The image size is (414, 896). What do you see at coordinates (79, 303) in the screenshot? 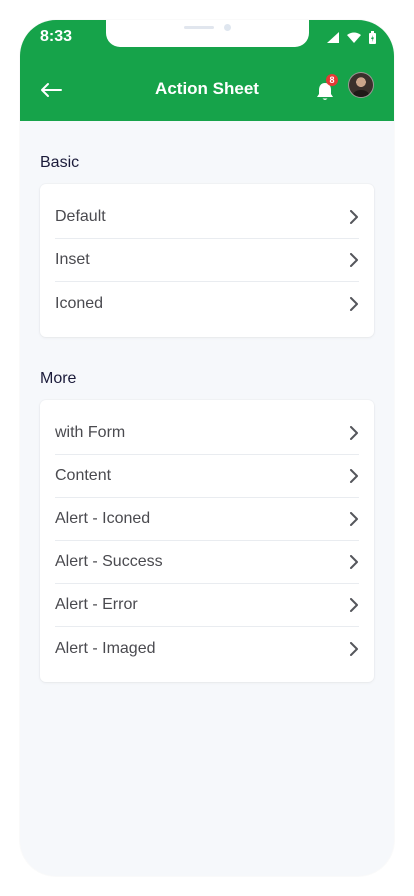
I see `list-item-label: Iconed` at bounding box center [79, 303].